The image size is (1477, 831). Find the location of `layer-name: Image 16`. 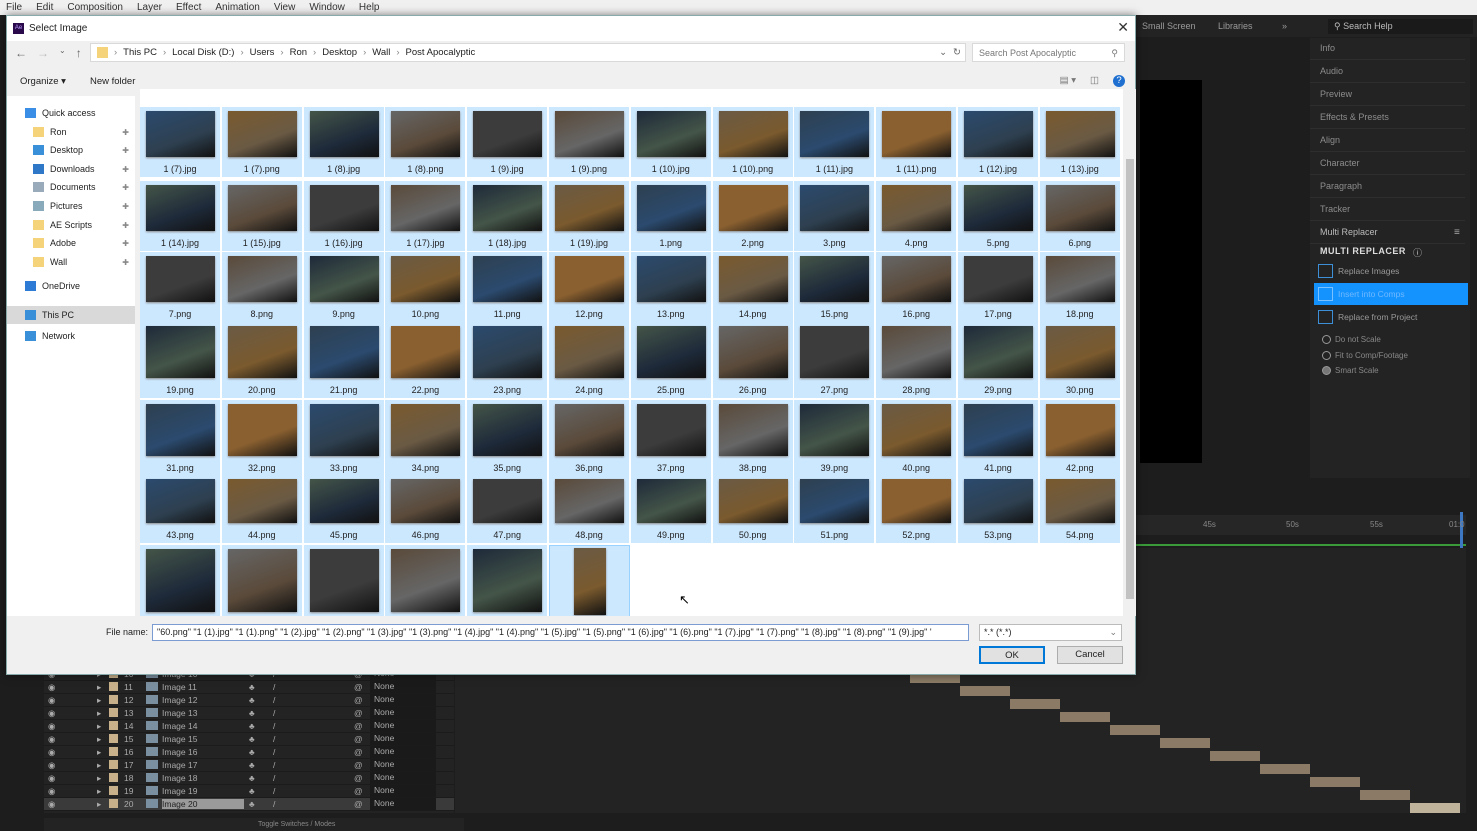

layer-name: Image 16 is located at coordinates (179, 752).